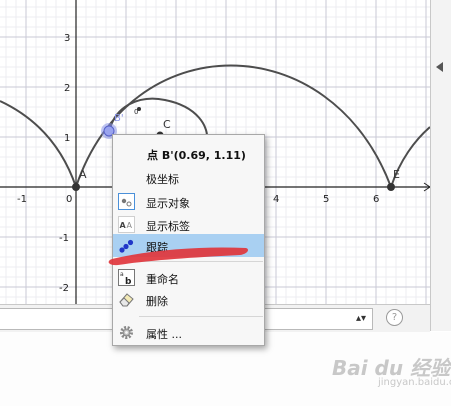 Image resolution: width=451 pixels, height=406 pixels. What do you see at coordinates (188, 177) in the screenshot?
I see `menu-item-polar: 极坐标` at bounding box center [188, 177].